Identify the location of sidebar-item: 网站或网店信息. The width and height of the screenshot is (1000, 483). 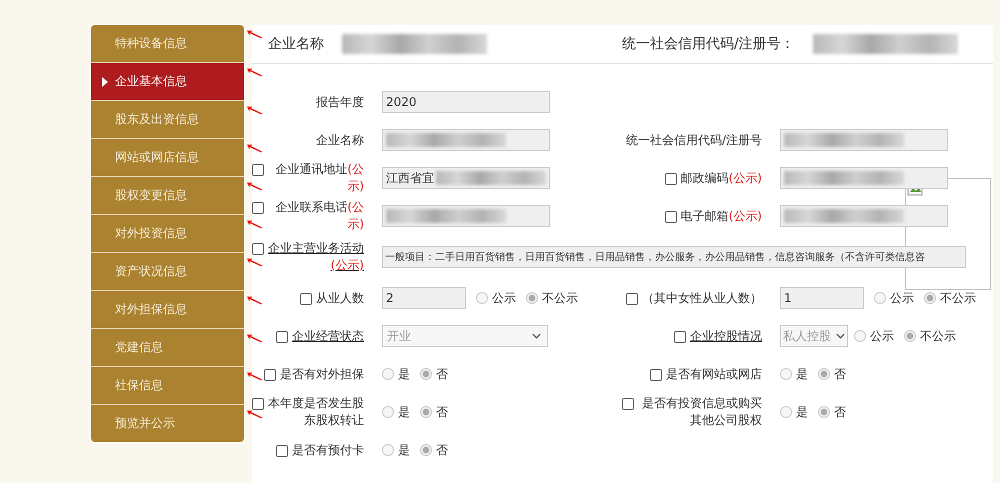
(167, 158).